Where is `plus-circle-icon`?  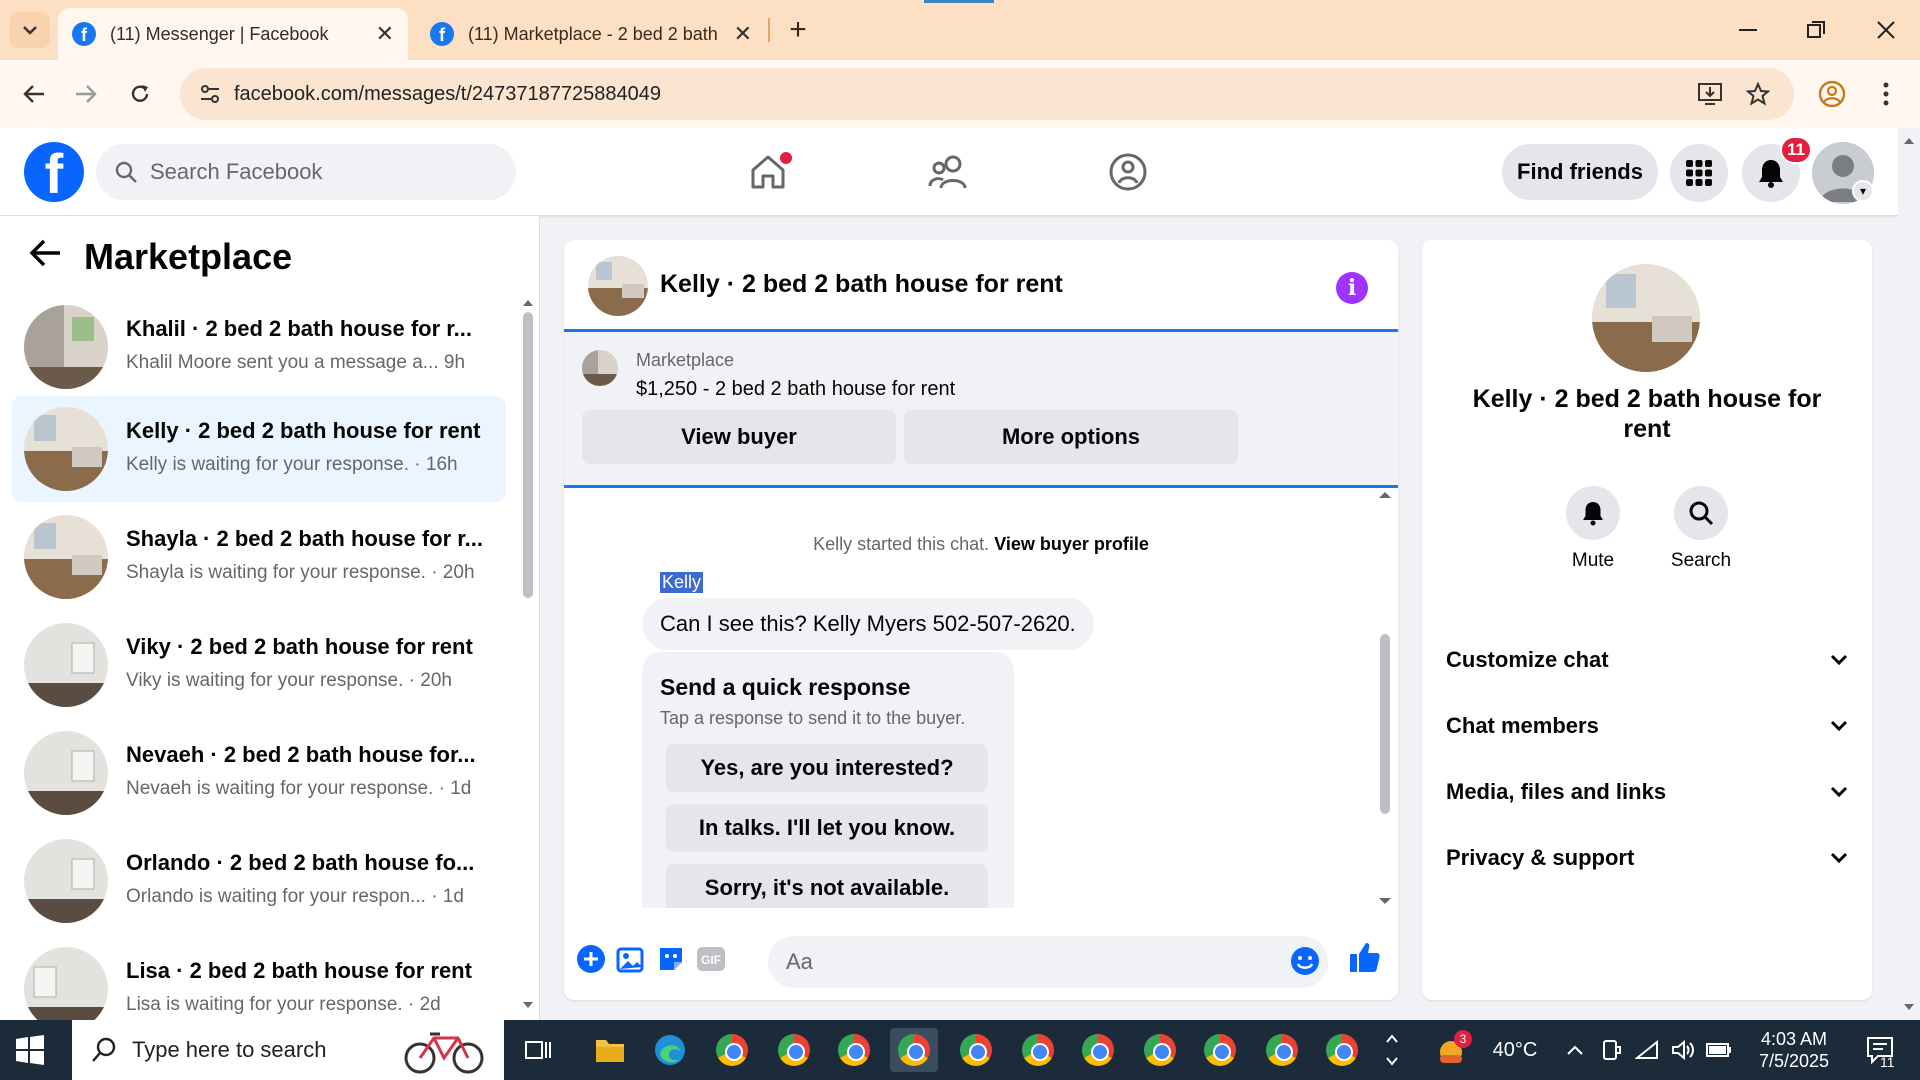 plus-circle-icon is located at coordinates (591, 959).